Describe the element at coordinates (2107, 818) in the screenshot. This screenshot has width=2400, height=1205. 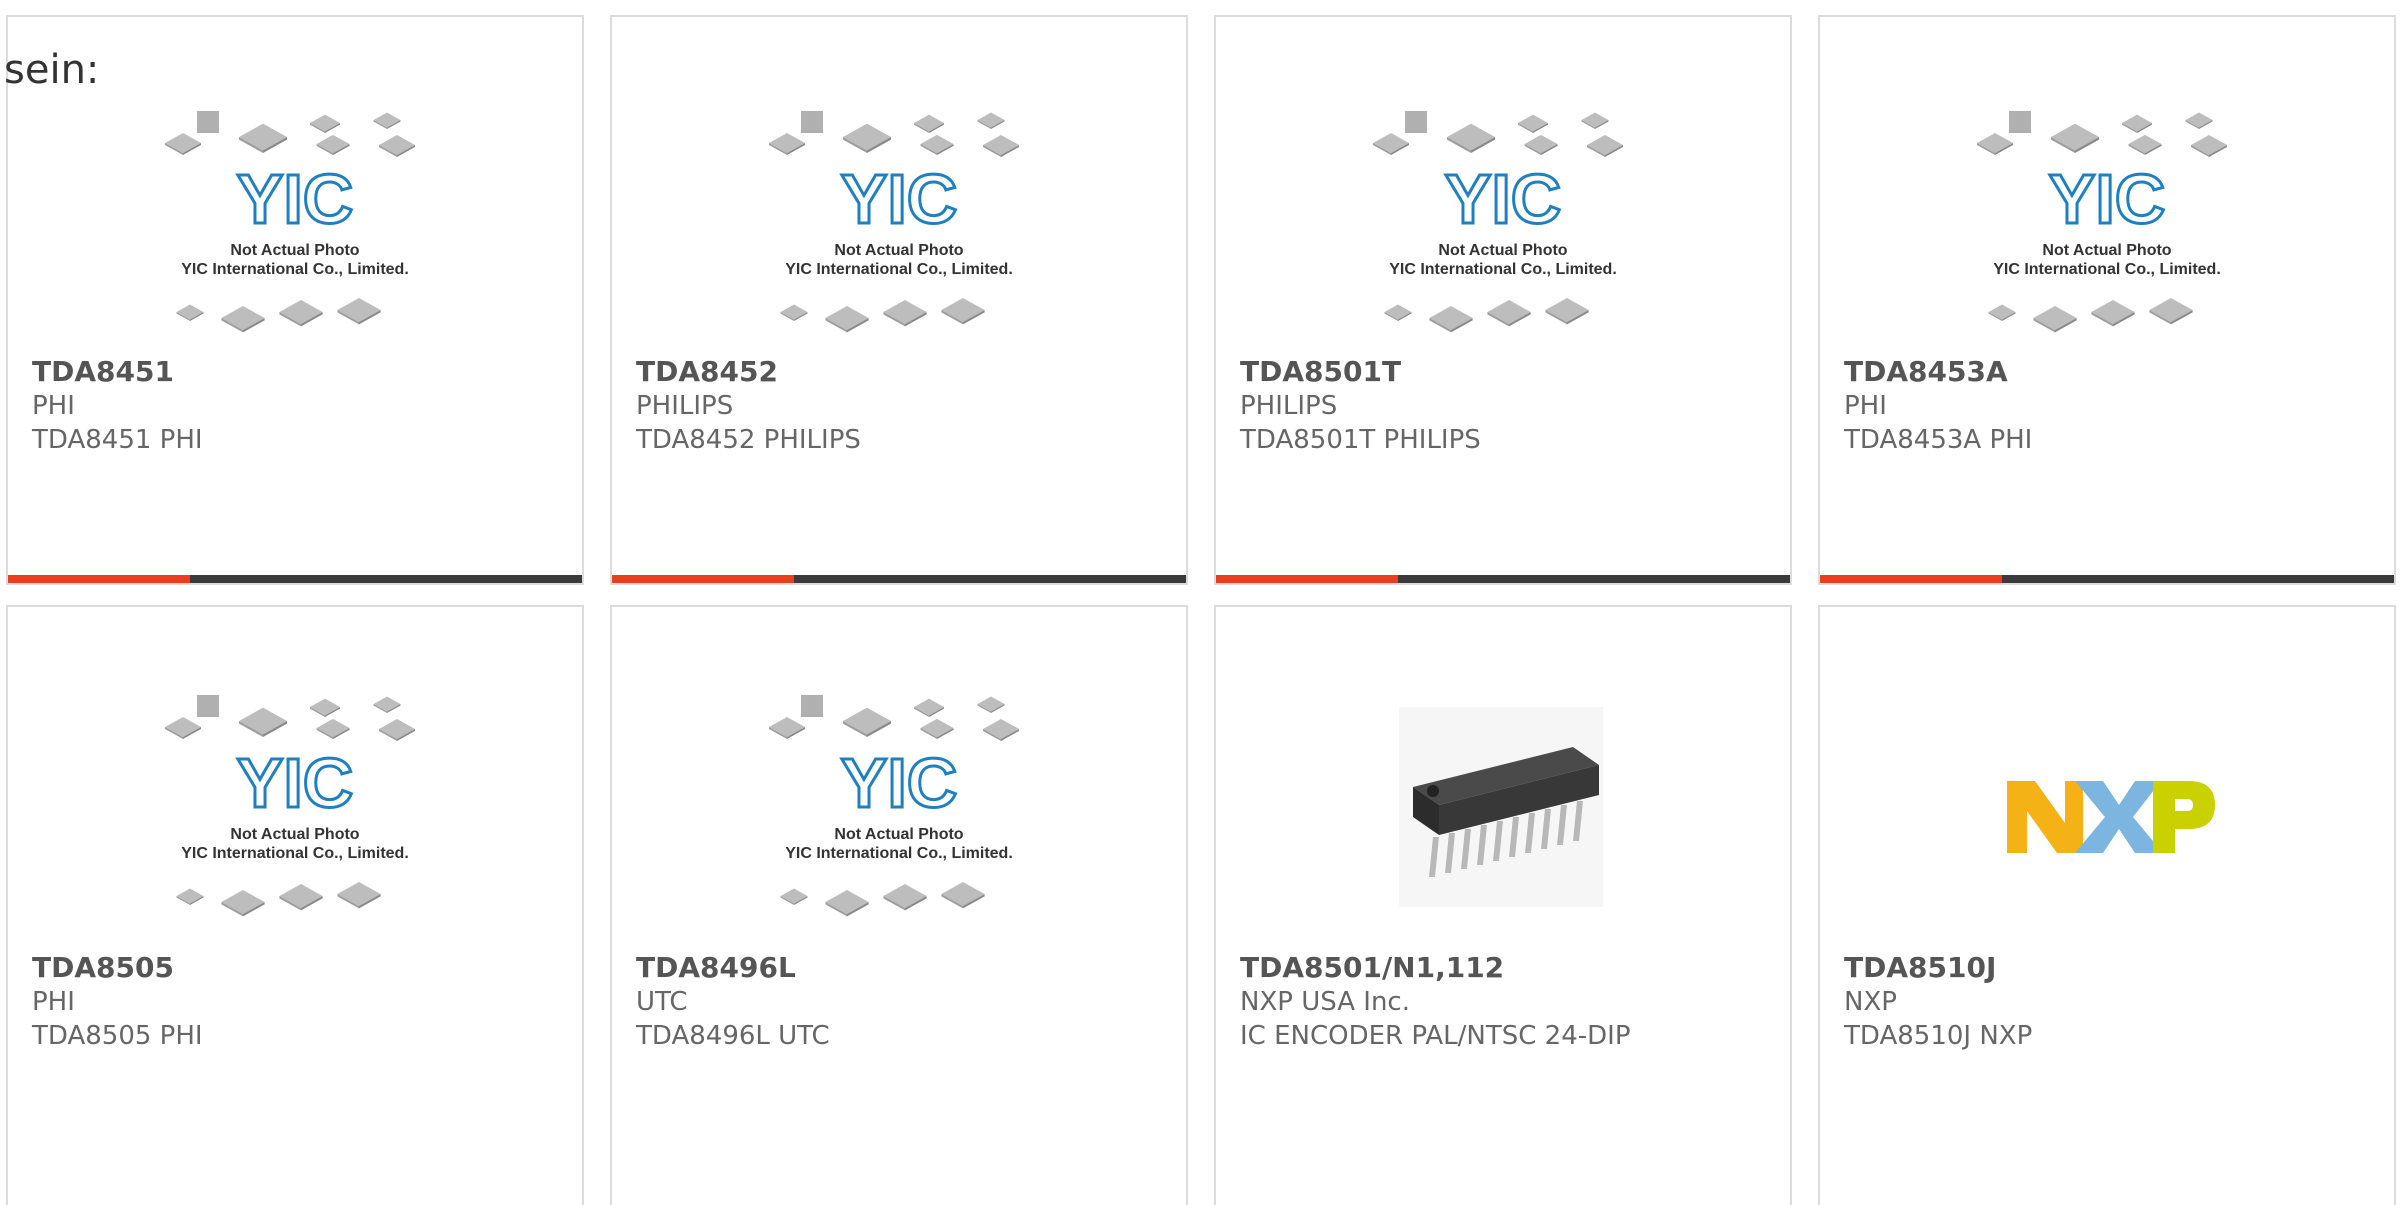
I see `nxp-logo` at that location.